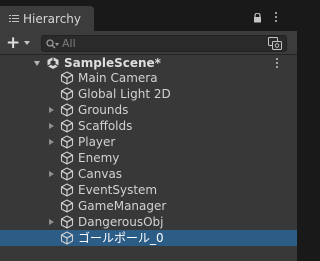 This screenshot has height=261, width=320. I want to click on hierarchy-item: Grounds, so click(148, 110).